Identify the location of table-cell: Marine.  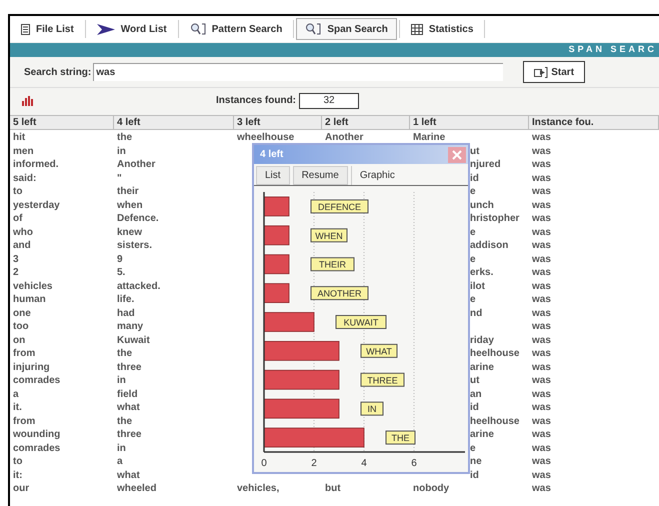
(429, 137).